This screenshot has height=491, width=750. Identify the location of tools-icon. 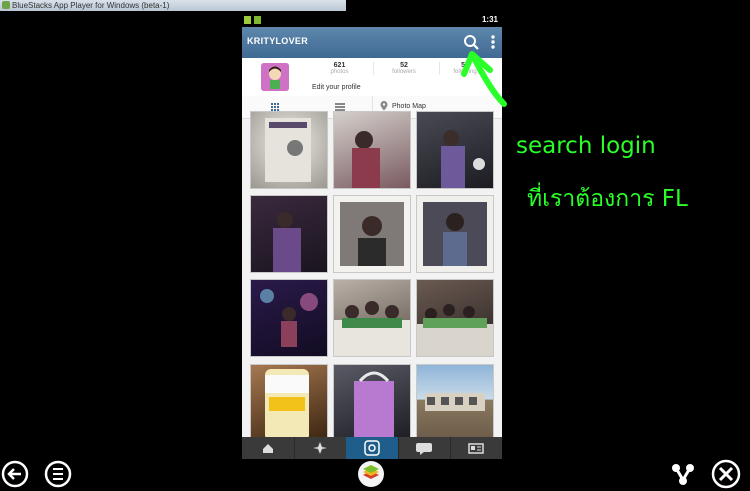
(726, 474).